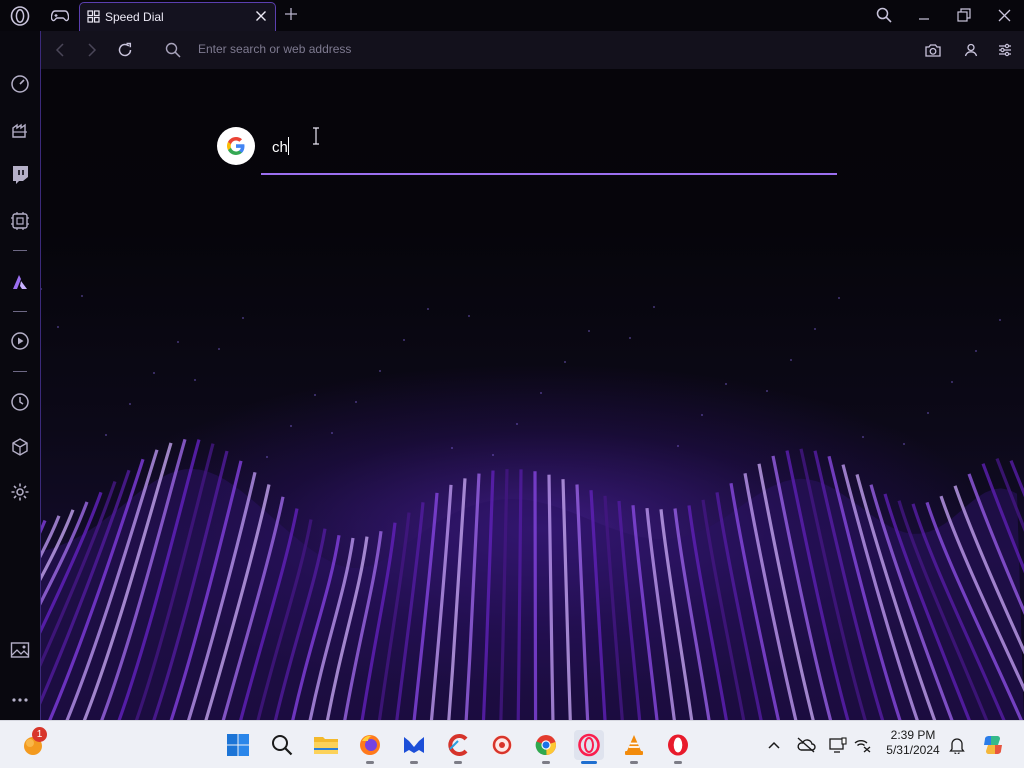  Describe the element at coordinates (634, 747) in the screenshot. I see `vlc-icon` at that location.